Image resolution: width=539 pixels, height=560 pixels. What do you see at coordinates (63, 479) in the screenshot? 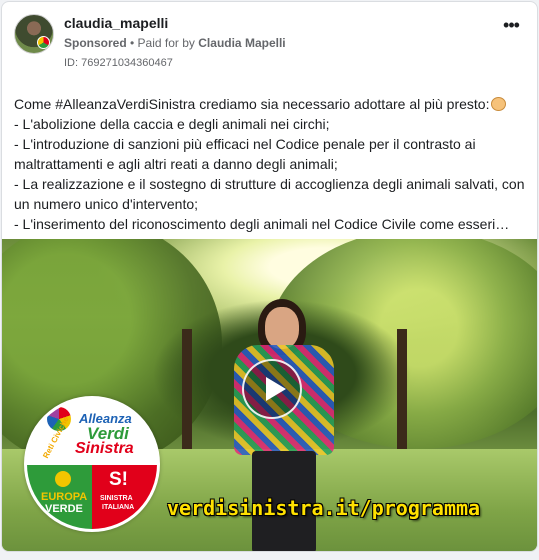
I see `sun-icon` at bounding box center [63, 479].